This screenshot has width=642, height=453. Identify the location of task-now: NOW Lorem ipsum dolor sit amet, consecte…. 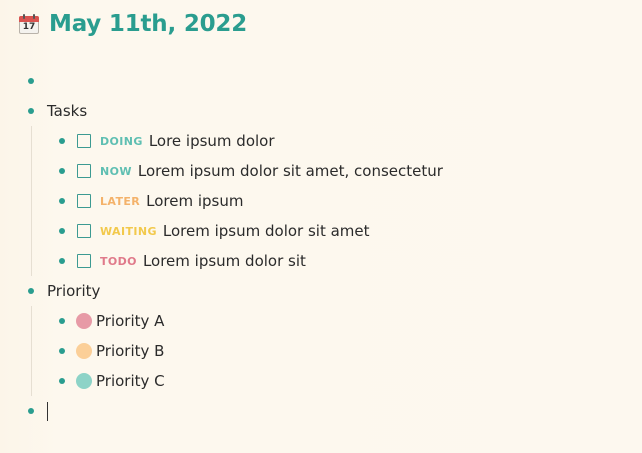
(251, 171).